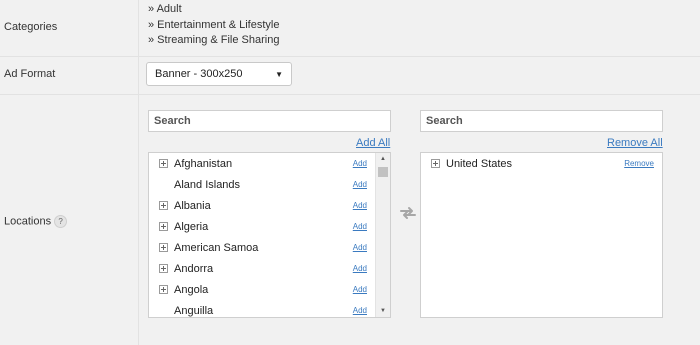  Describe the element at coordinates (269, 121) in the screenshot. I see `available-locations-search-input` at that location.